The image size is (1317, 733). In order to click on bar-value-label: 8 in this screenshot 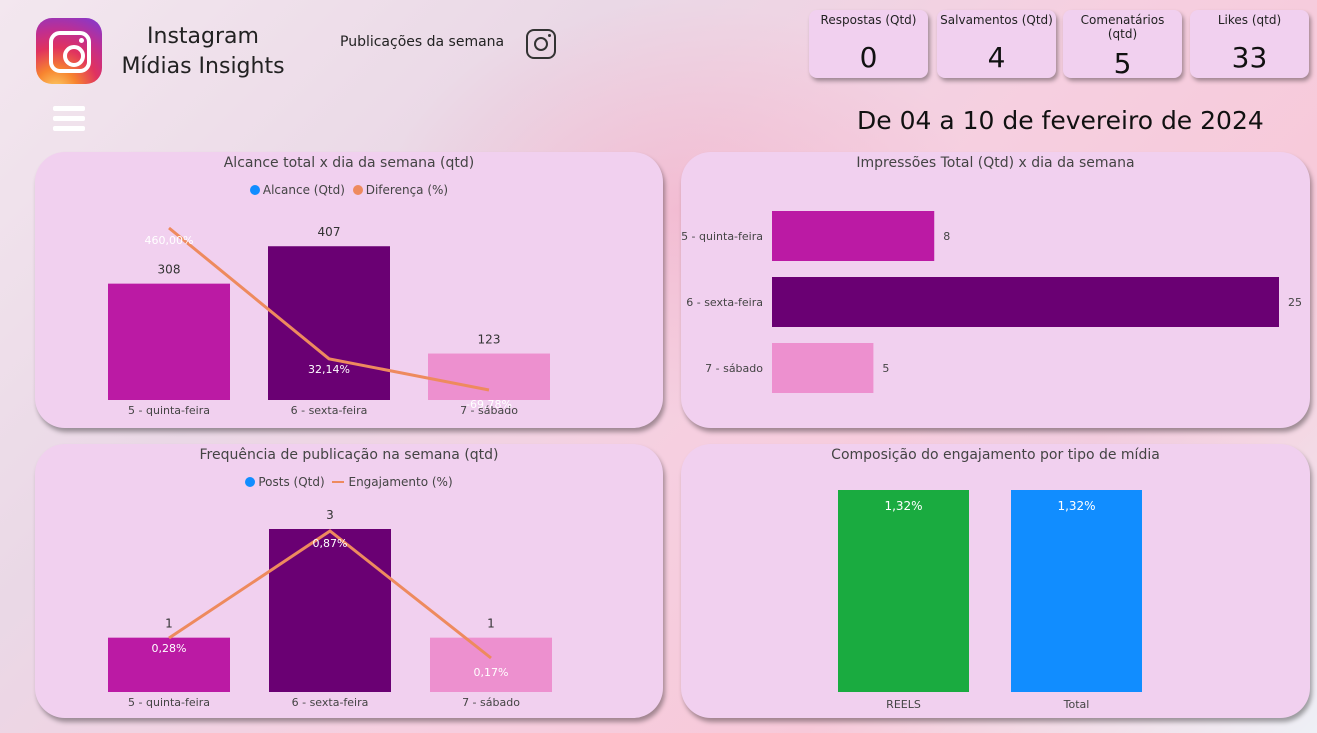, I will do `click(946, 236)`.